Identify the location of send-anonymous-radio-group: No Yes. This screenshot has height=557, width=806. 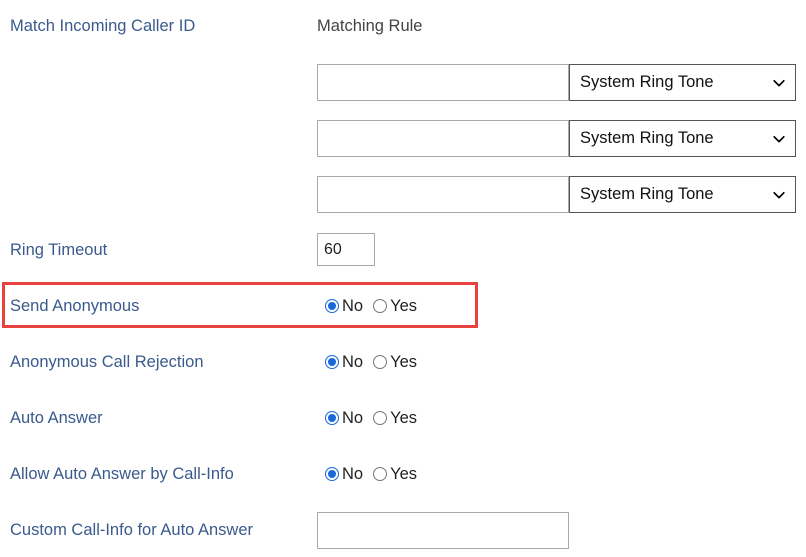
(371, 306).